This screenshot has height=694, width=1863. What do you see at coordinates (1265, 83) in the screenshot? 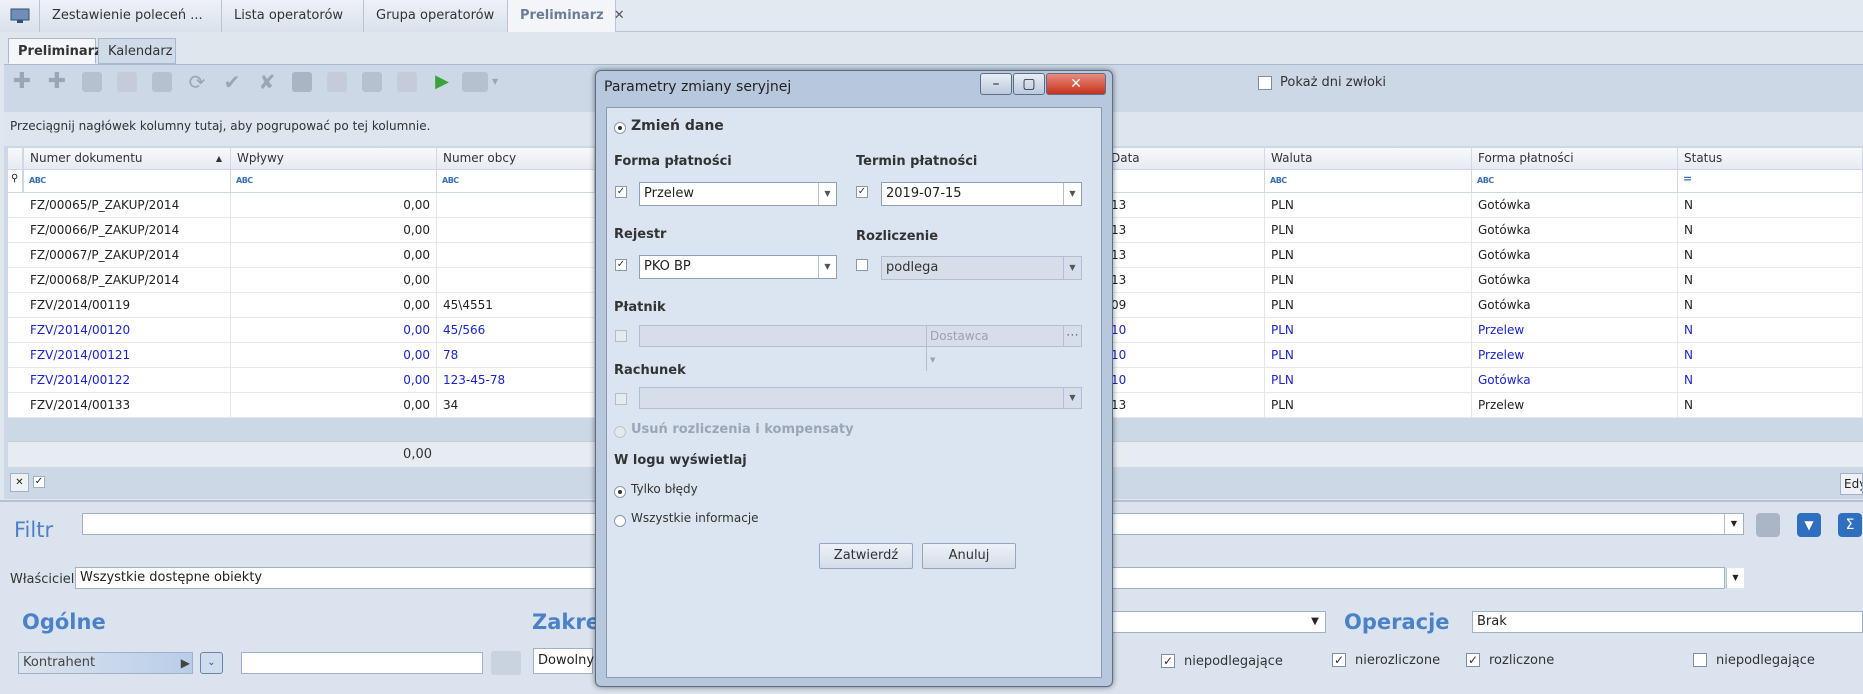
I see `show-delay-checkbox` at bounding box center [1265, 83].